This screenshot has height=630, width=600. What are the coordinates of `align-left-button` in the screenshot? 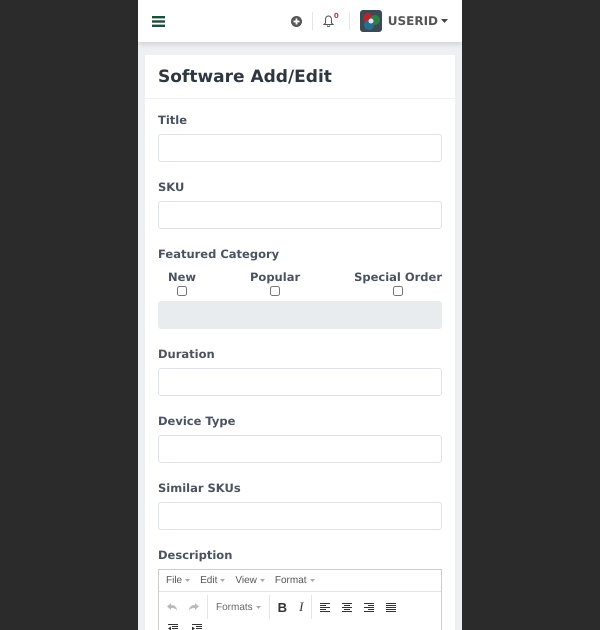 It's located at (325, 607).